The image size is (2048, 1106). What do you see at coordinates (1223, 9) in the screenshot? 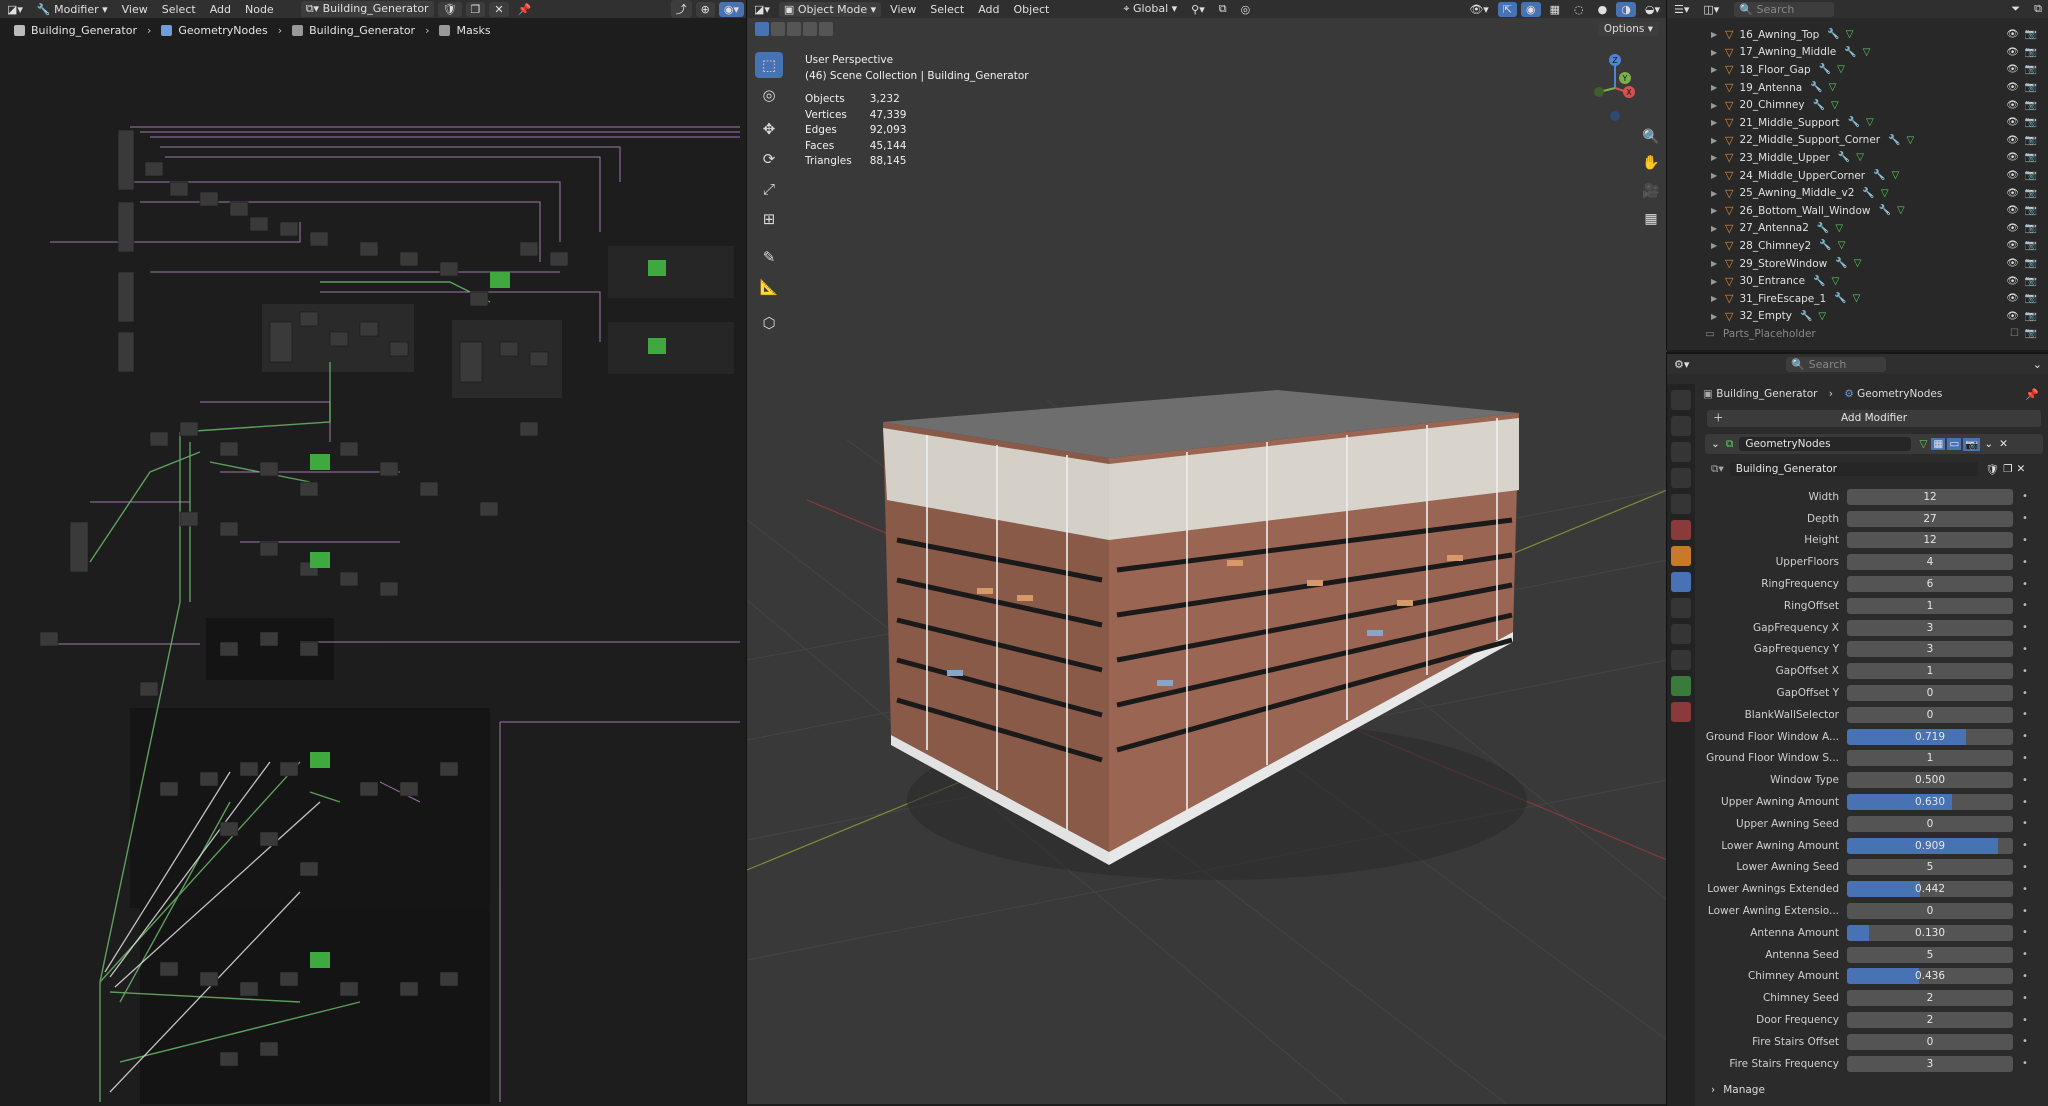
I see `snap-toggle: ⧉` at bounding box center [1223, 9].